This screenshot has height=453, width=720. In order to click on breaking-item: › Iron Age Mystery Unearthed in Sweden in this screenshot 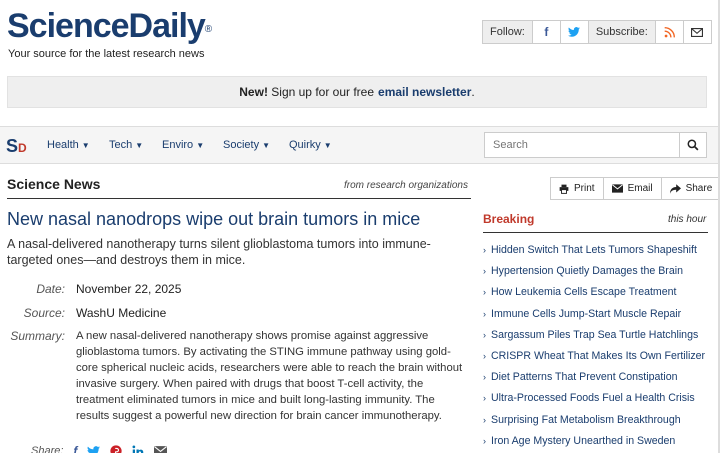, I will do `click(598, 444)`.